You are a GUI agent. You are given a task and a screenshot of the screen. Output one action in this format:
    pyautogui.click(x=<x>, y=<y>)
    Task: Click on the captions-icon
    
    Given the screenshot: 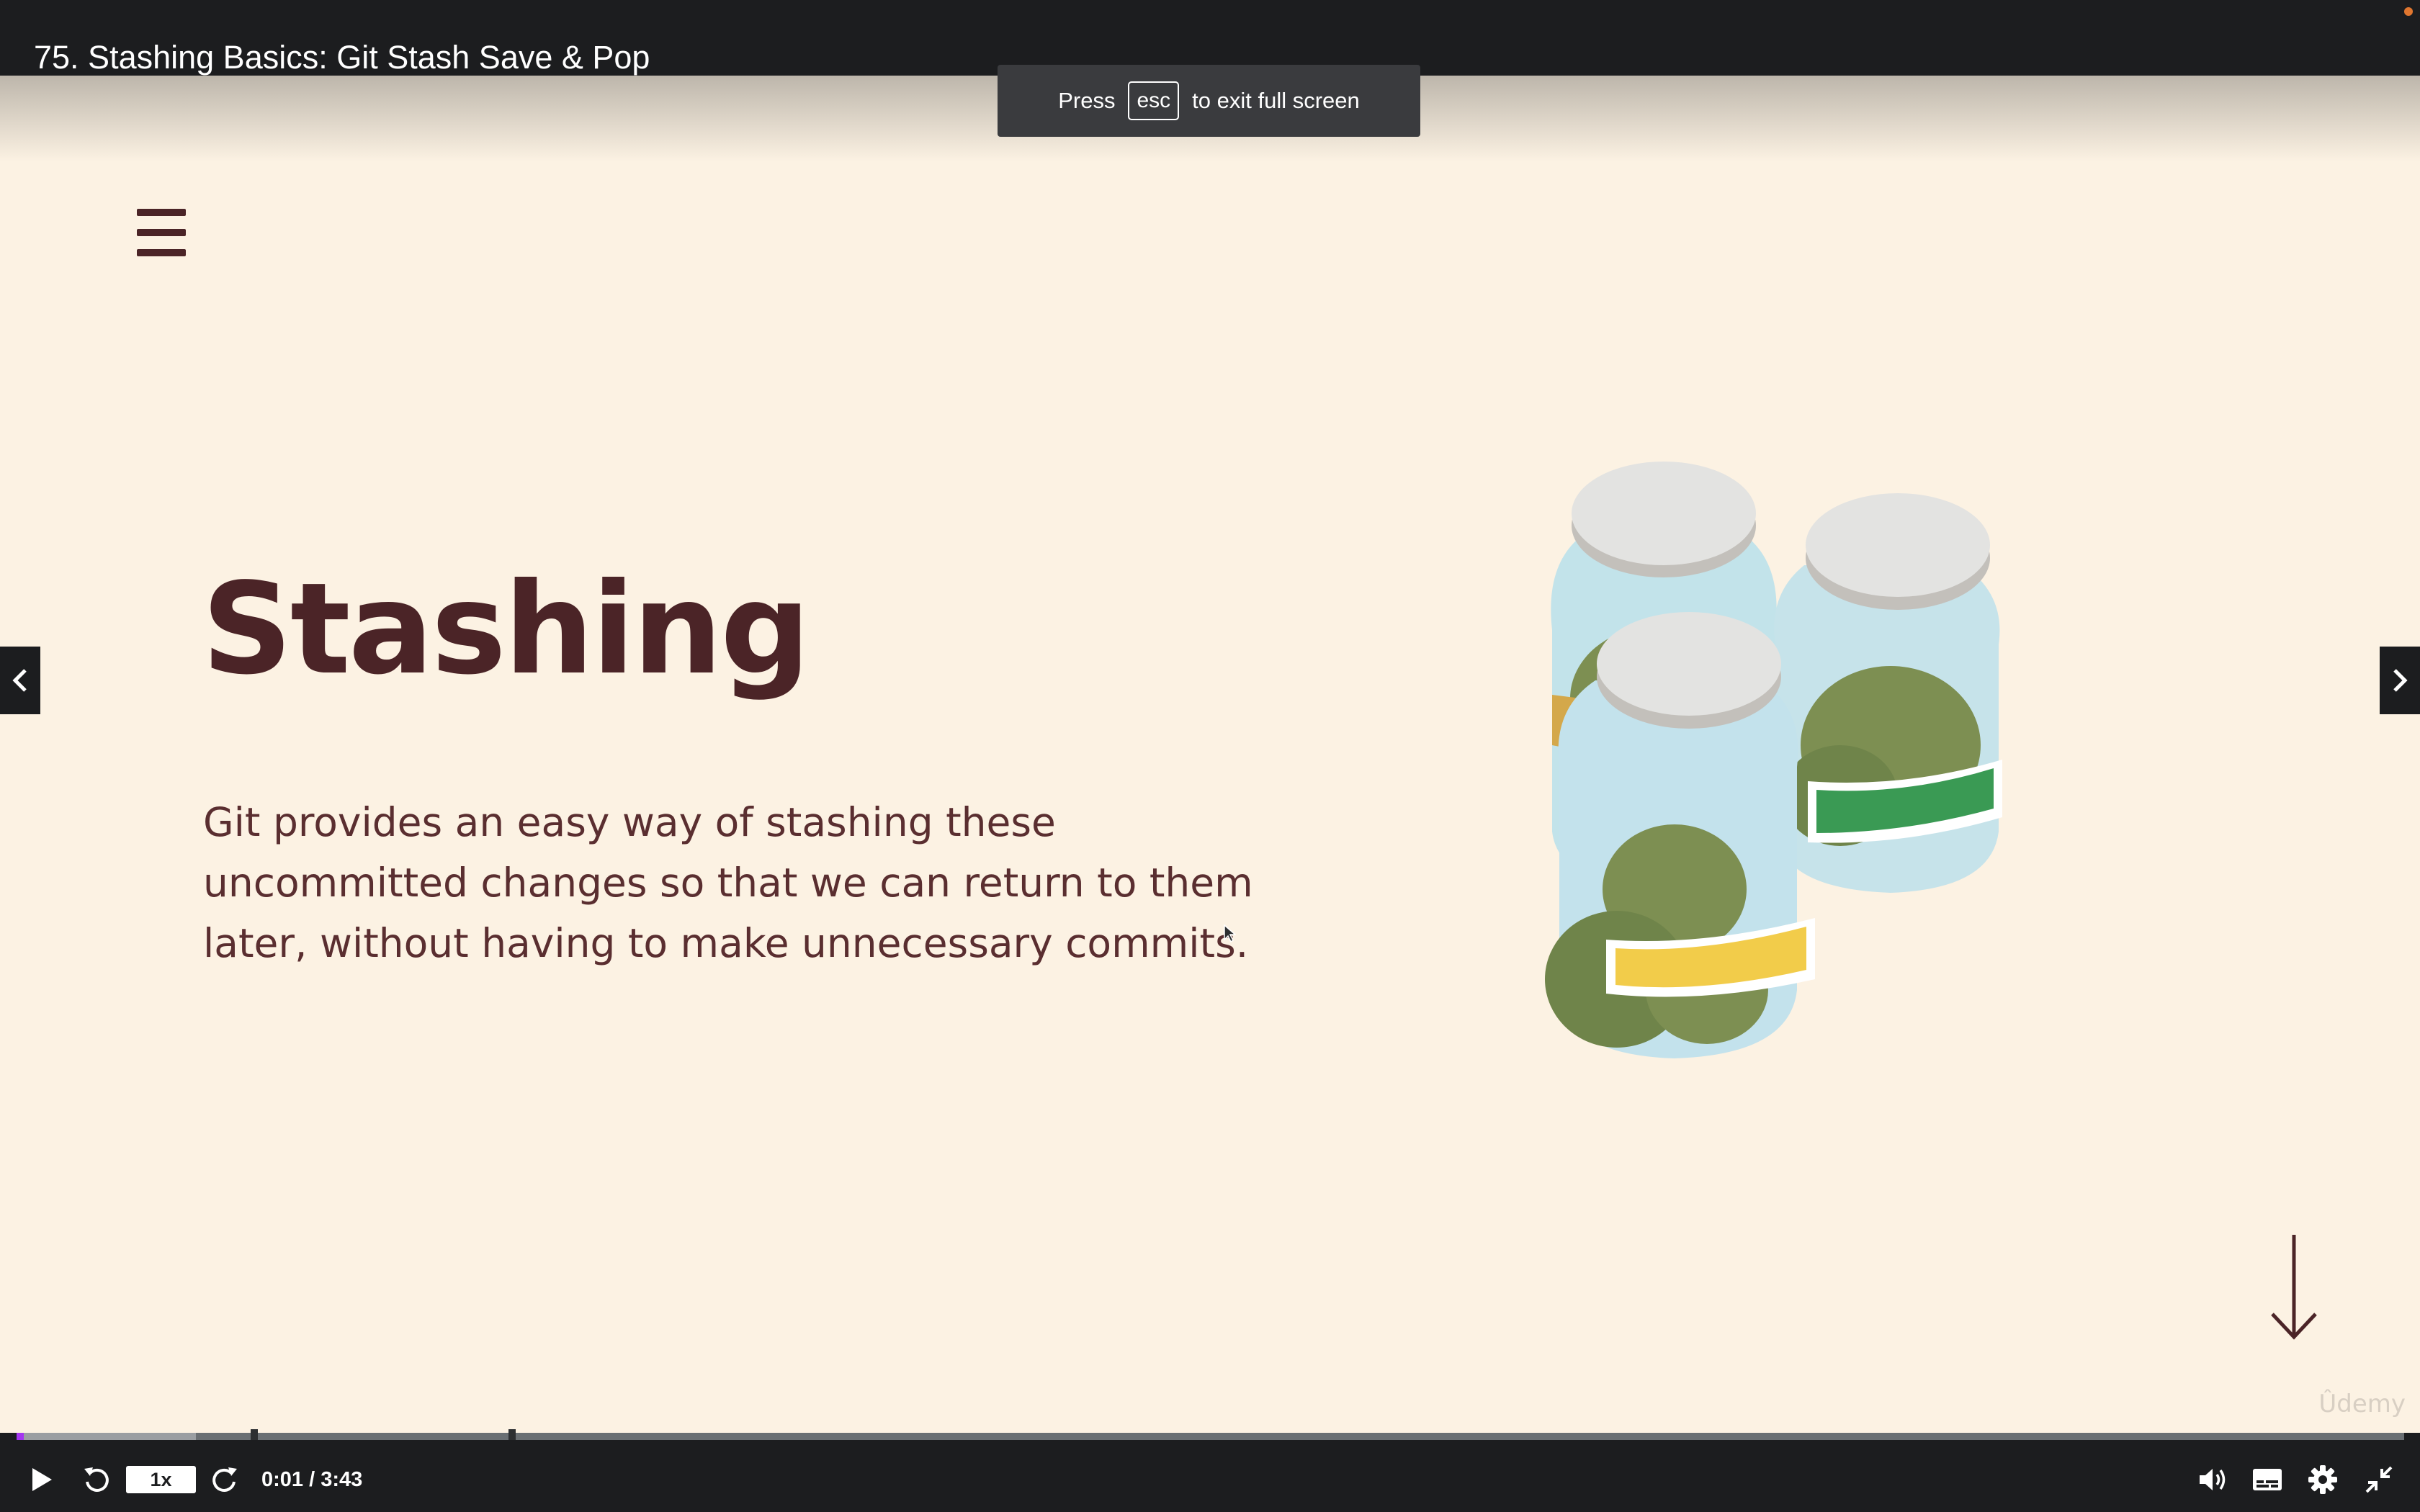 What is the action you would take?
    pyautogui.click(x=2267, y=1479)
    